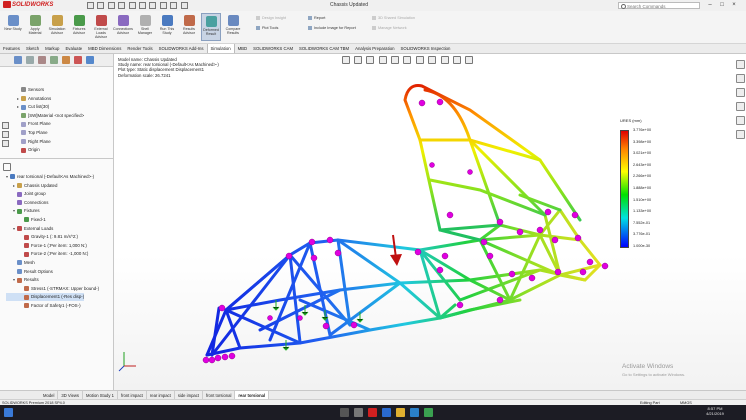  I want to click on tree-item: ▾ rear torsional (-Default<As Machined>-), so click(50, 177).